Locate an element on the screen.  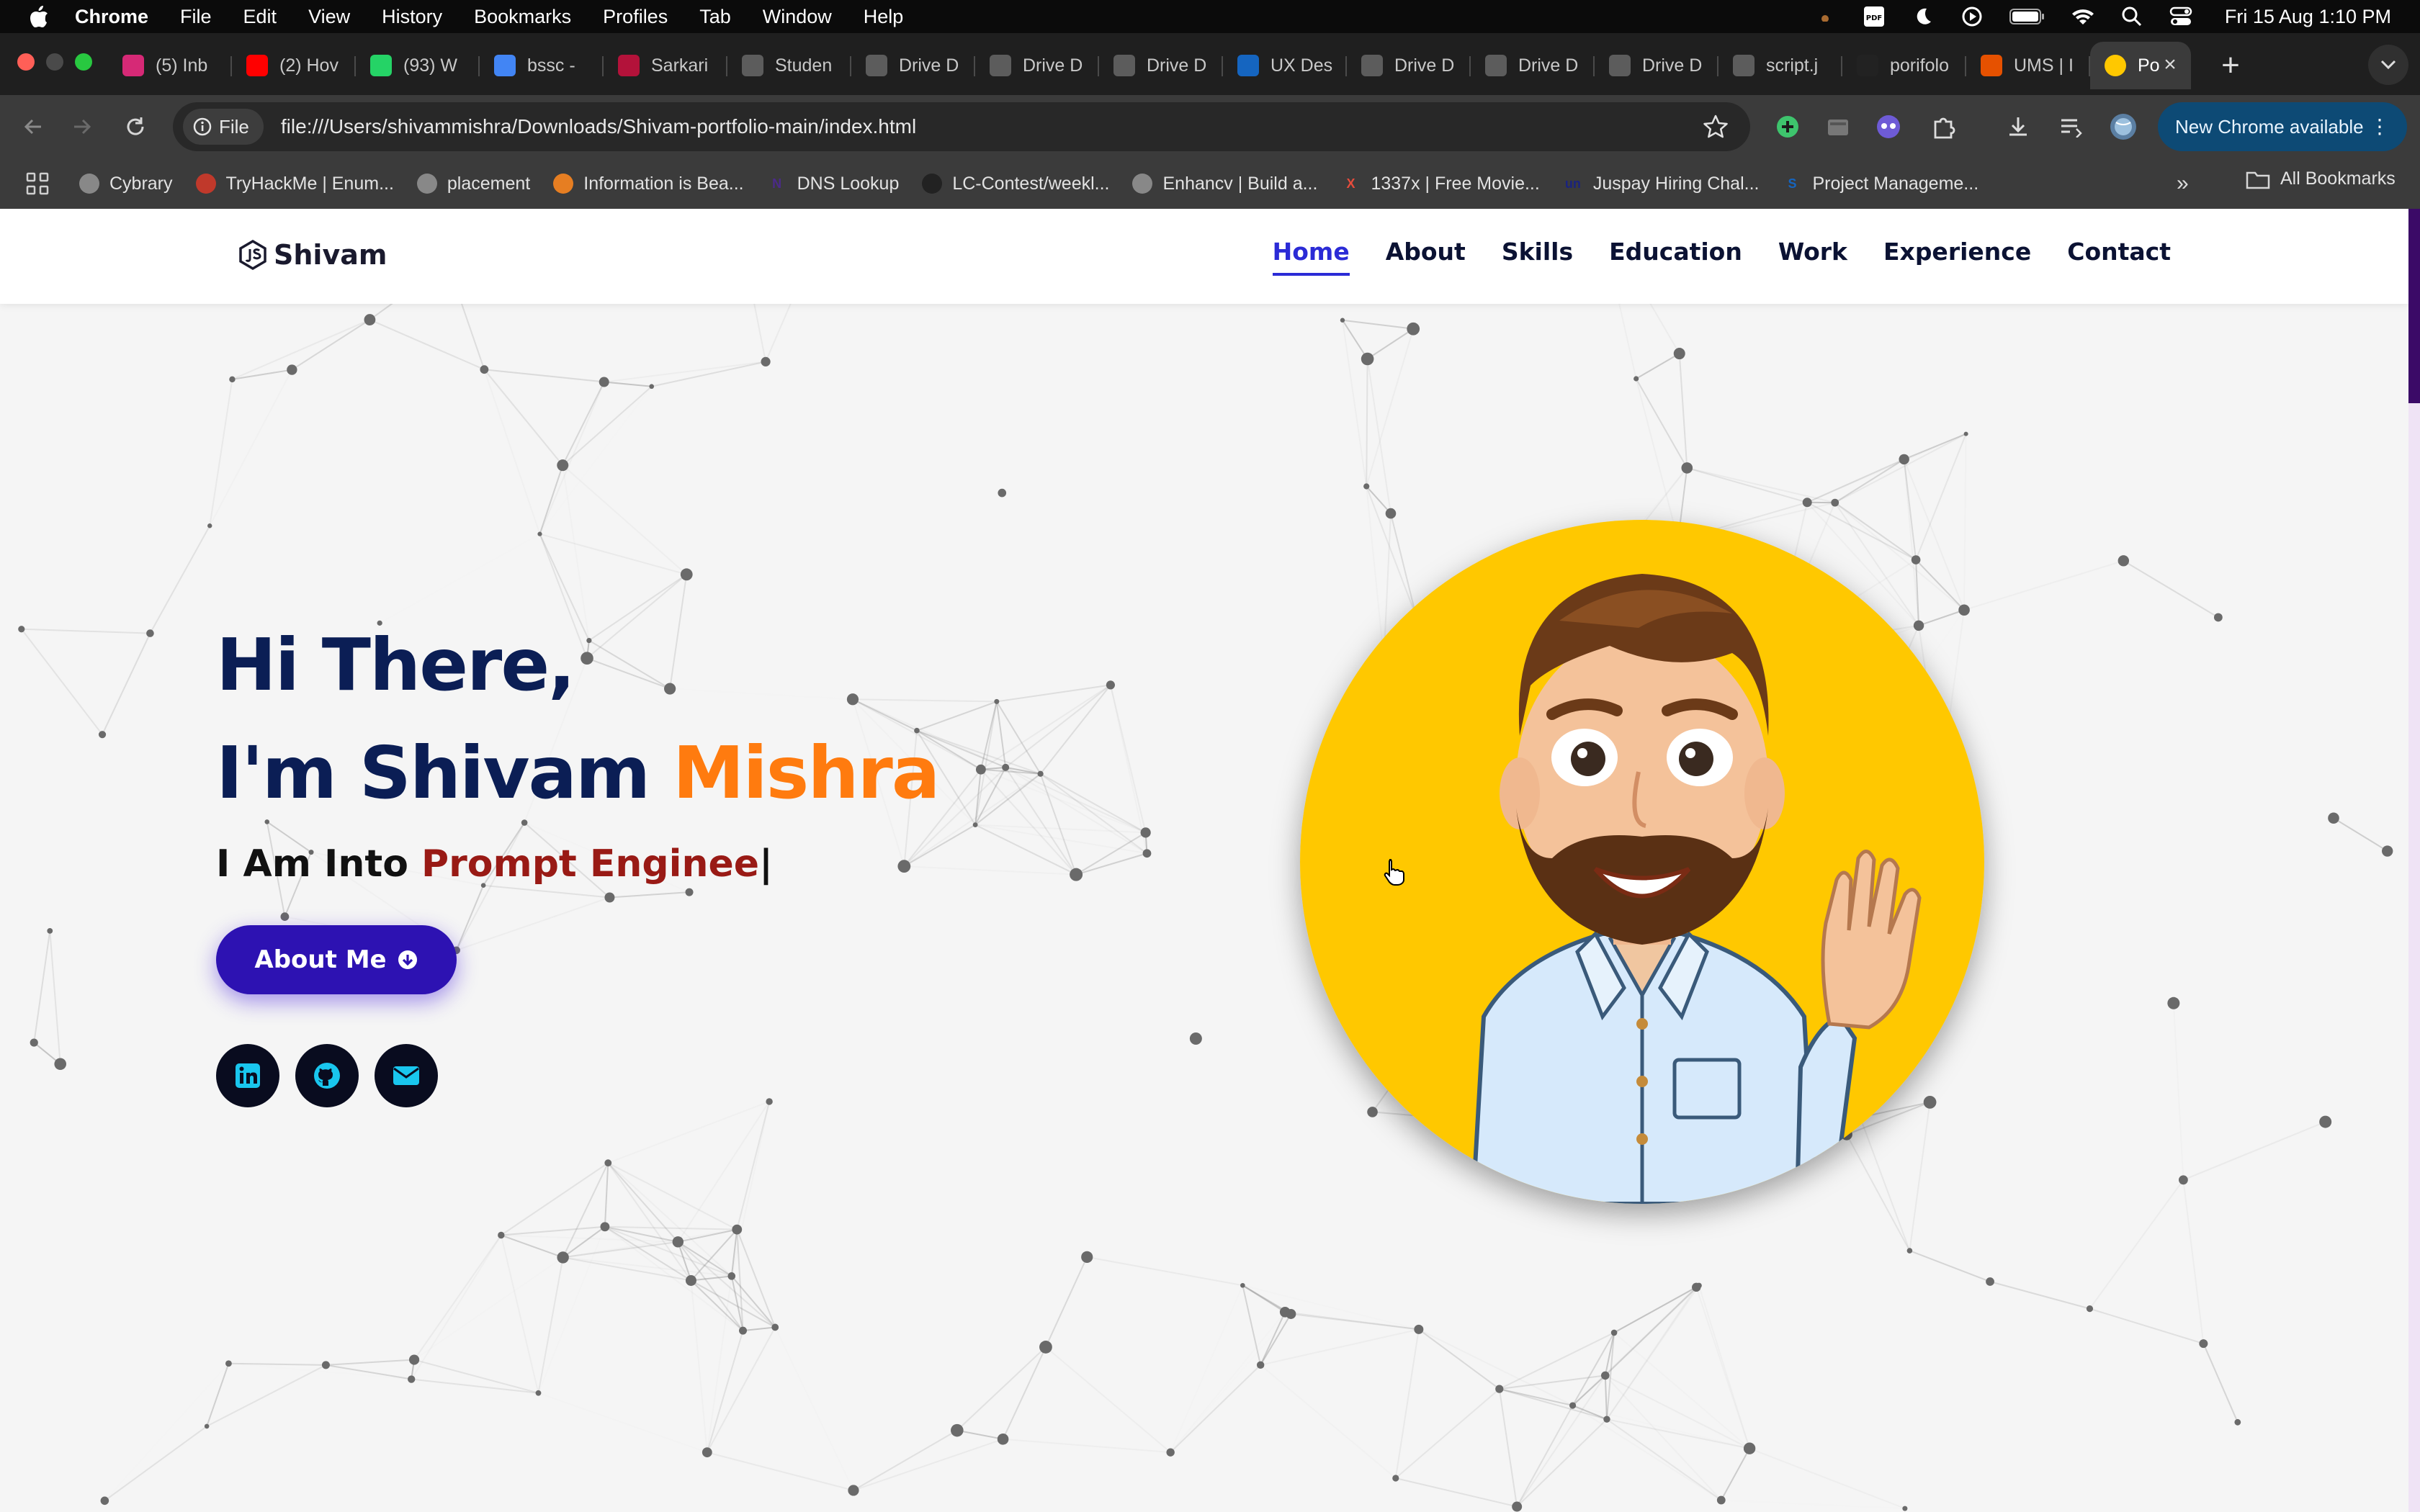
download-icon is located at coordinates (2018, 126).